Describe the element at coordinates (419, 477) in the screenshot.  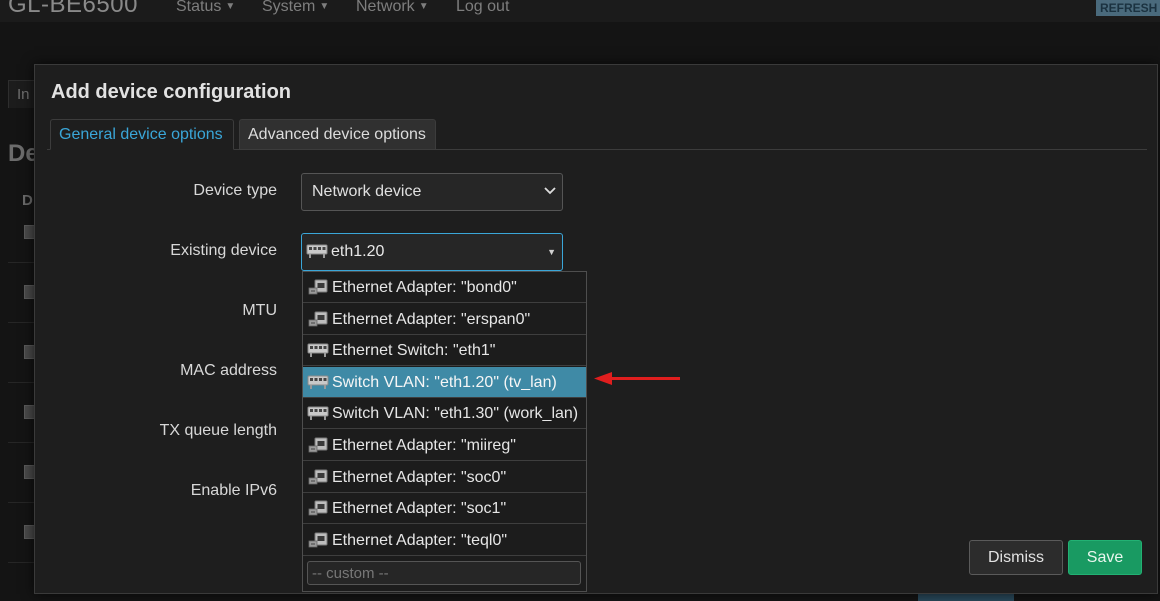
I see `dropdown-option-label: Ethernet Adapter: "soc0"` at that location.